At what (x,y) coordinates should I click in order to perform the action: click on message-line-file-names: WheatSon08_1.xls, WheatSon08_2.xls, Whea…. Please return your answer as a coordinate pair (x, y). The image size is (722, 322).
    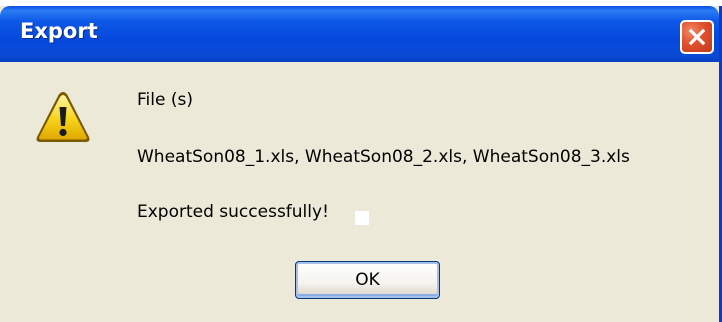
    Looking at the image, I should click on (383, 157).